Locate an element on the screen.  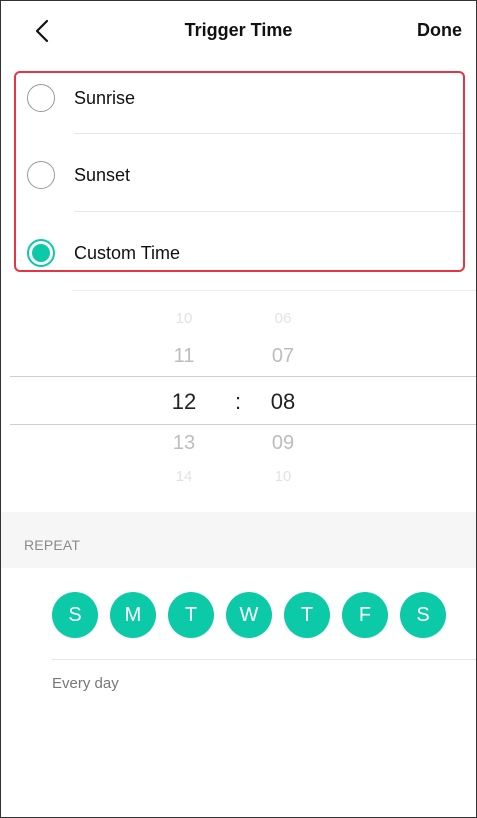
hour-option: 14 is located at coordinates (184, 476).